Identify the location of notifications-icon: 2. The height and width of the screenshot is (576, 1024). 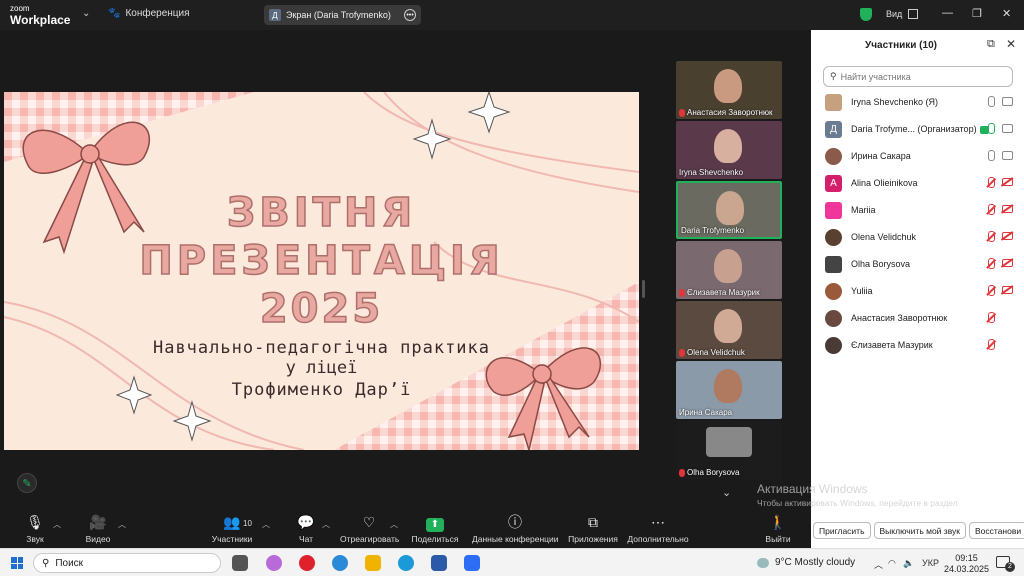
(1005, 564).